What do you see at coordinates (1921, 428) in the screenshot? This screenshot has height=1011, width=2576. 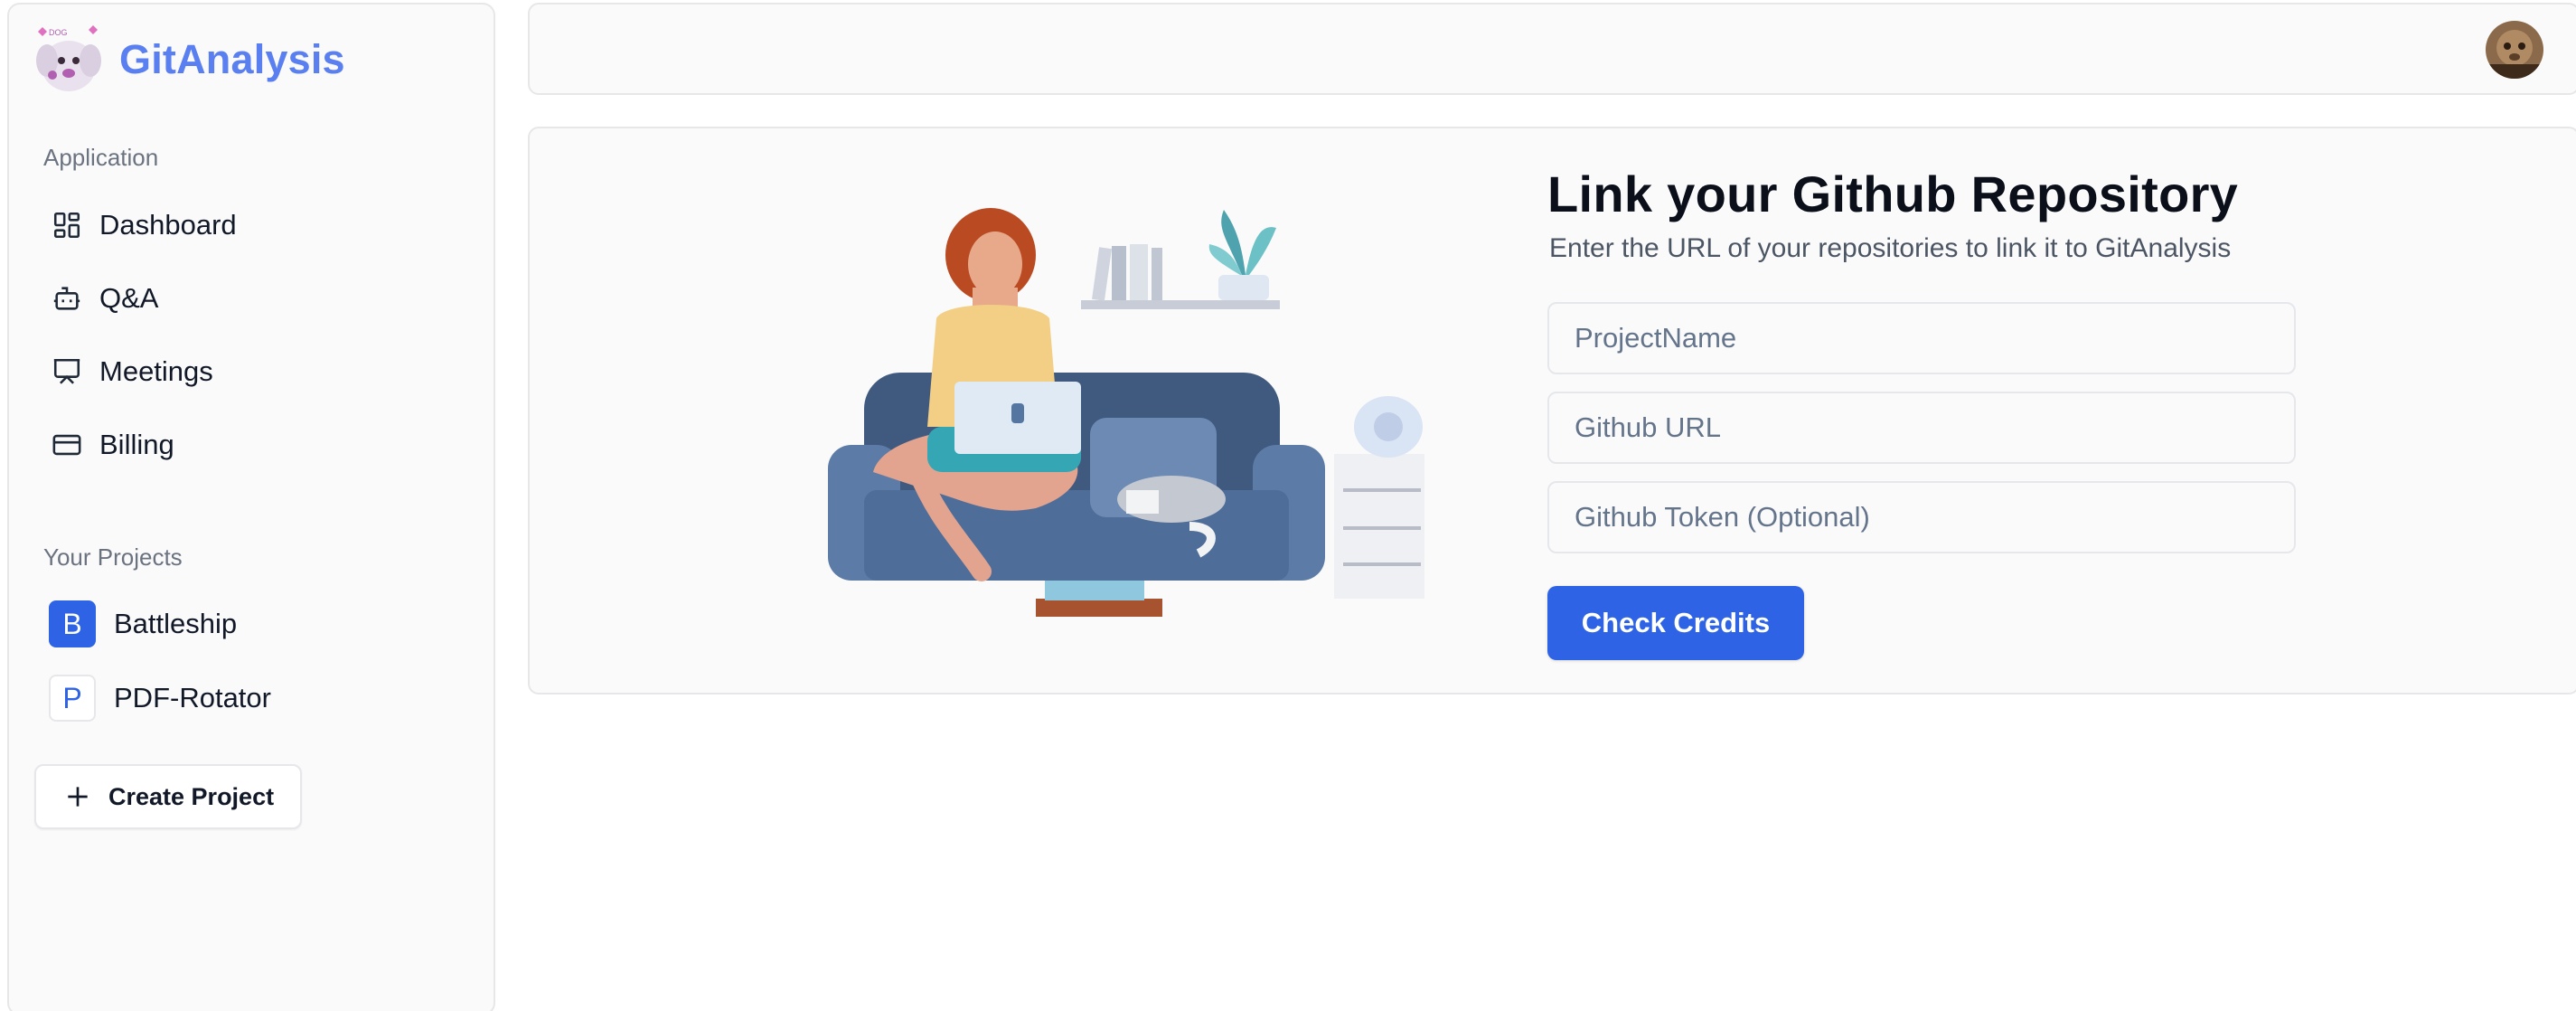 I see `github-url-input` at bounding box center [1921, 428].